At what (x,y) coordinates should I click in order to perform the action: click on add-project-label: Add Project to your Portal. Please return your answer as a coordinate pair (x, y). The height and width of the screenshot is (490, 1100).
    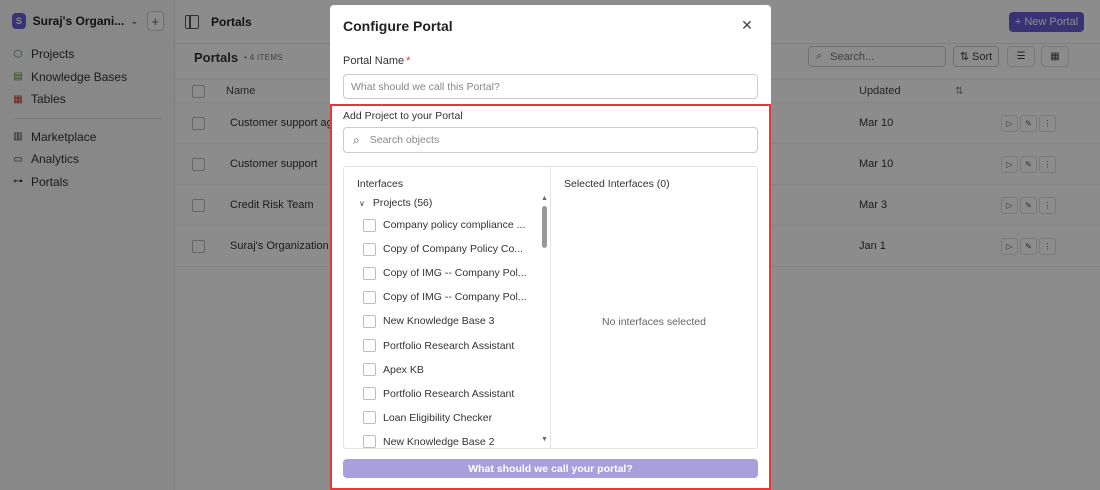
    Looking at the image, I should click on (403, 116).